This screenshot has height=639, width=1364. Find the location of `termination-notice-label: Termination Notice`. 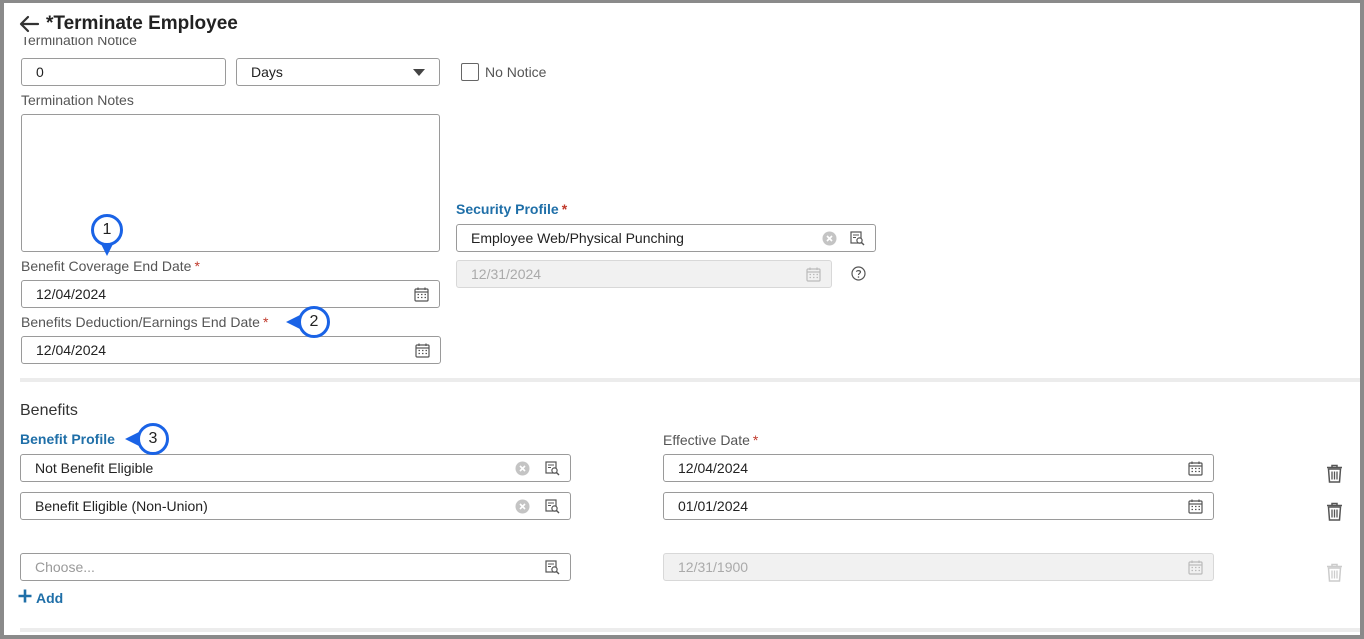

termination-notice-label: Termination Notice is located at coordinates (79, 42).